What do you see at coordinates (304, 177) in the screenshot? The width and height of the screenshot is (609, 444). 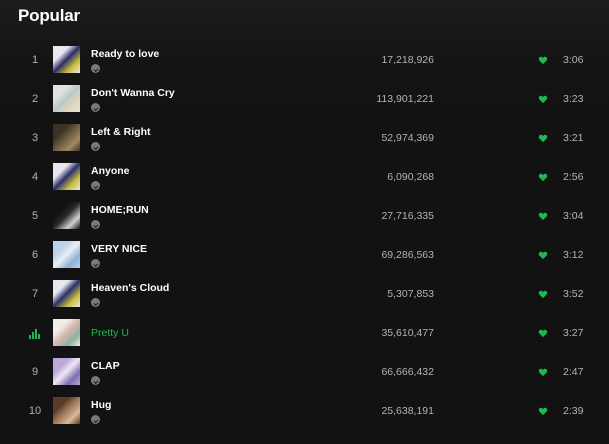 I see `track-row: 4 Anyone 6,090,268 2:56` at bounding box center [304, 177].